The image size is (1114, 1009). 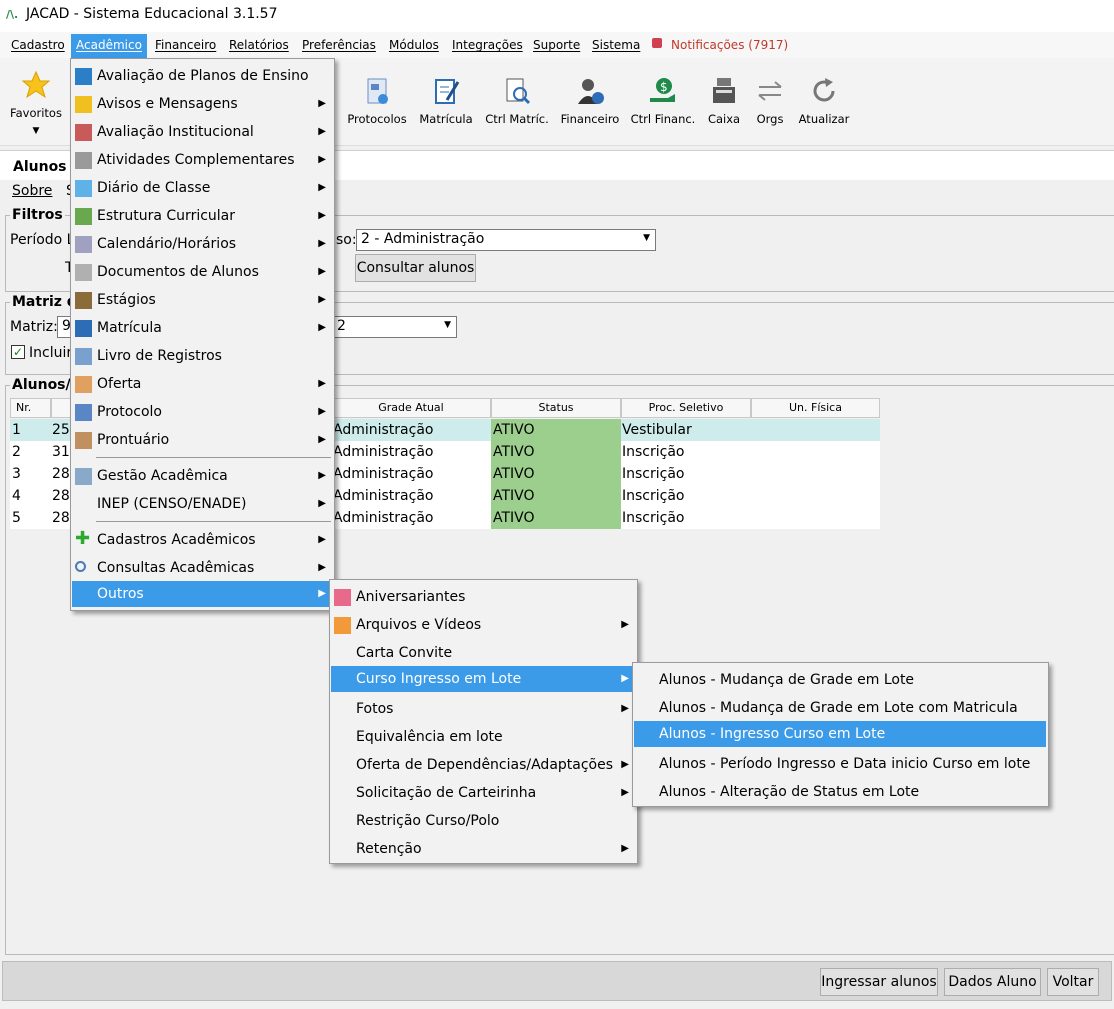 I want to click on menu-item-calendario: Calendário/Horários ▶, so click(x=203, y=244).